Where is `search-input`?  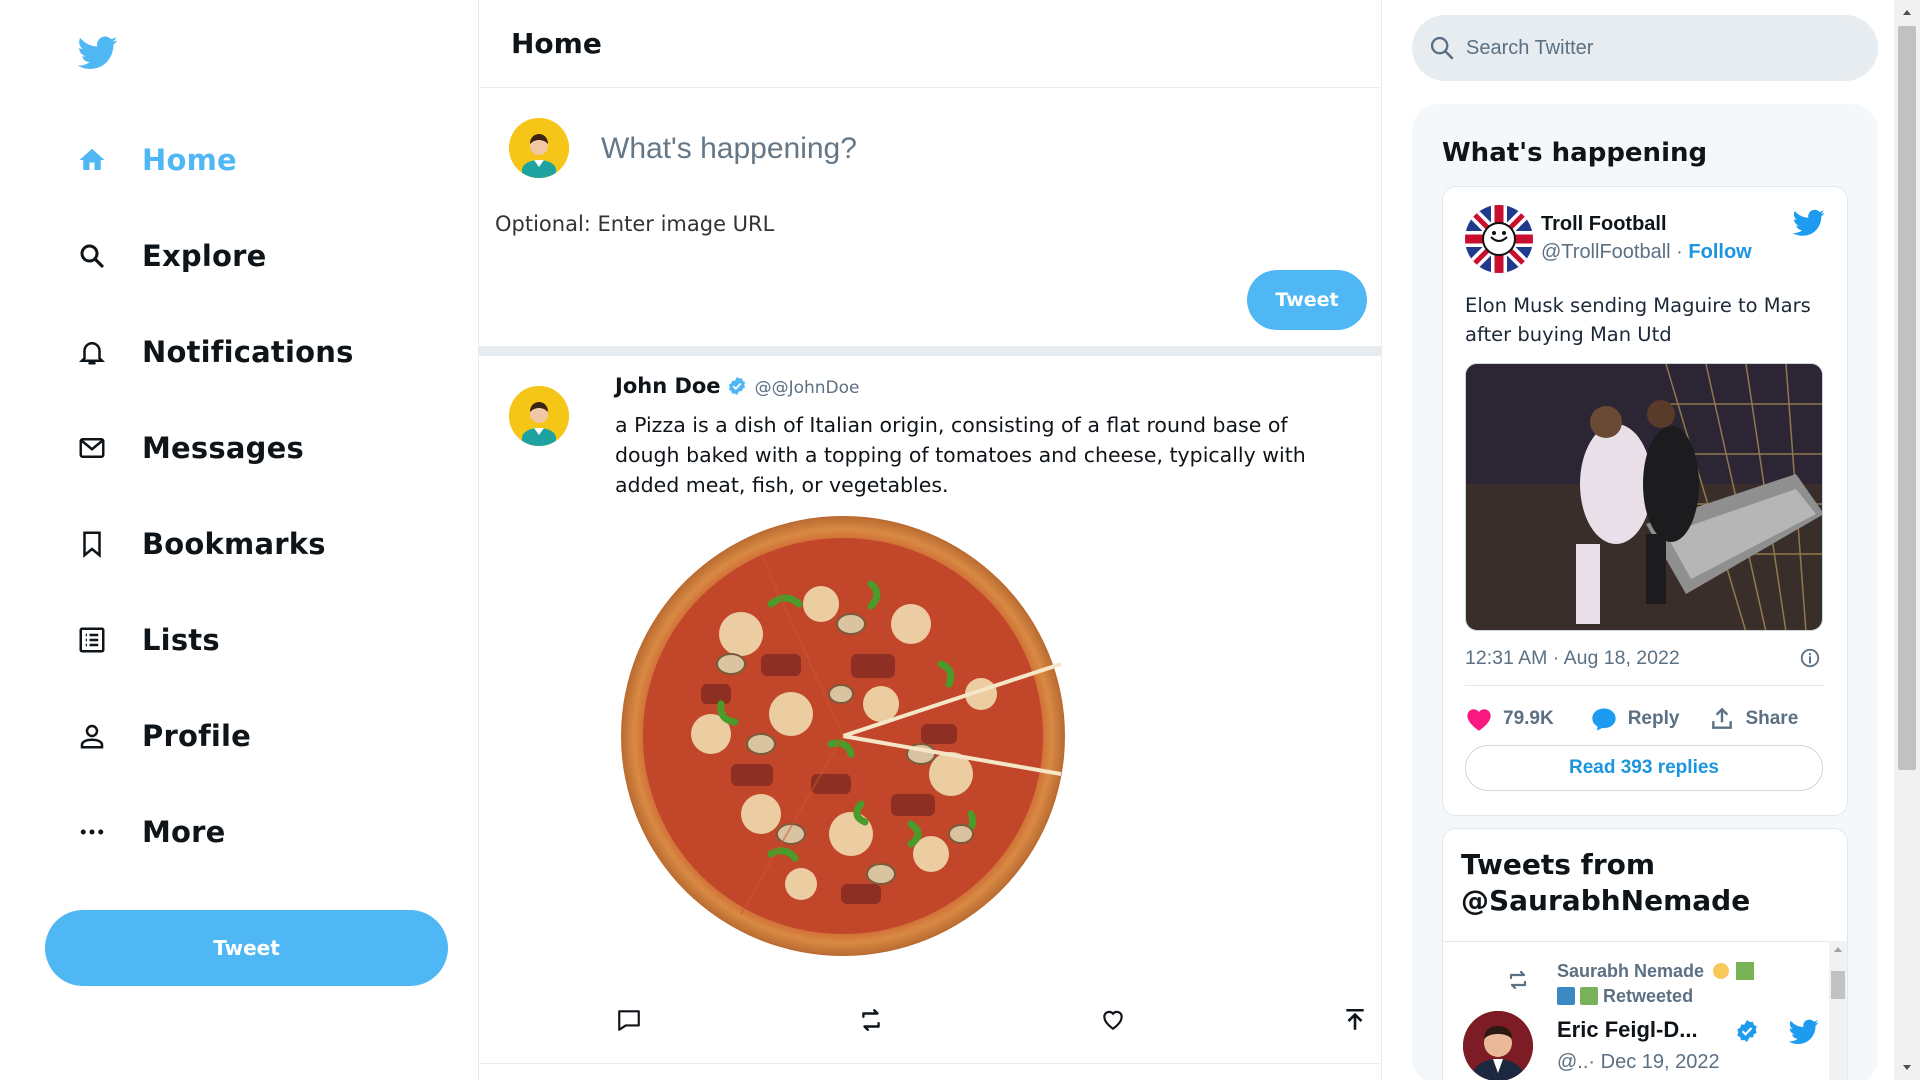
search-input is located at coordinates (1656, 48).